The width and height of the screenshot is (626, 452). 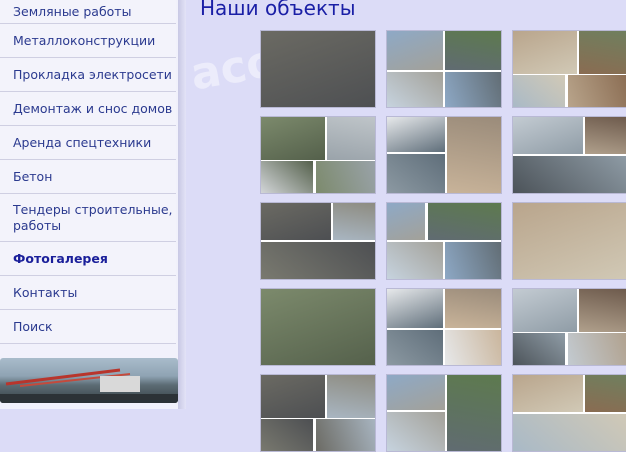 I want to click on menu-item-power-grid: Прокладка электросети, so click(x=88, y=75).